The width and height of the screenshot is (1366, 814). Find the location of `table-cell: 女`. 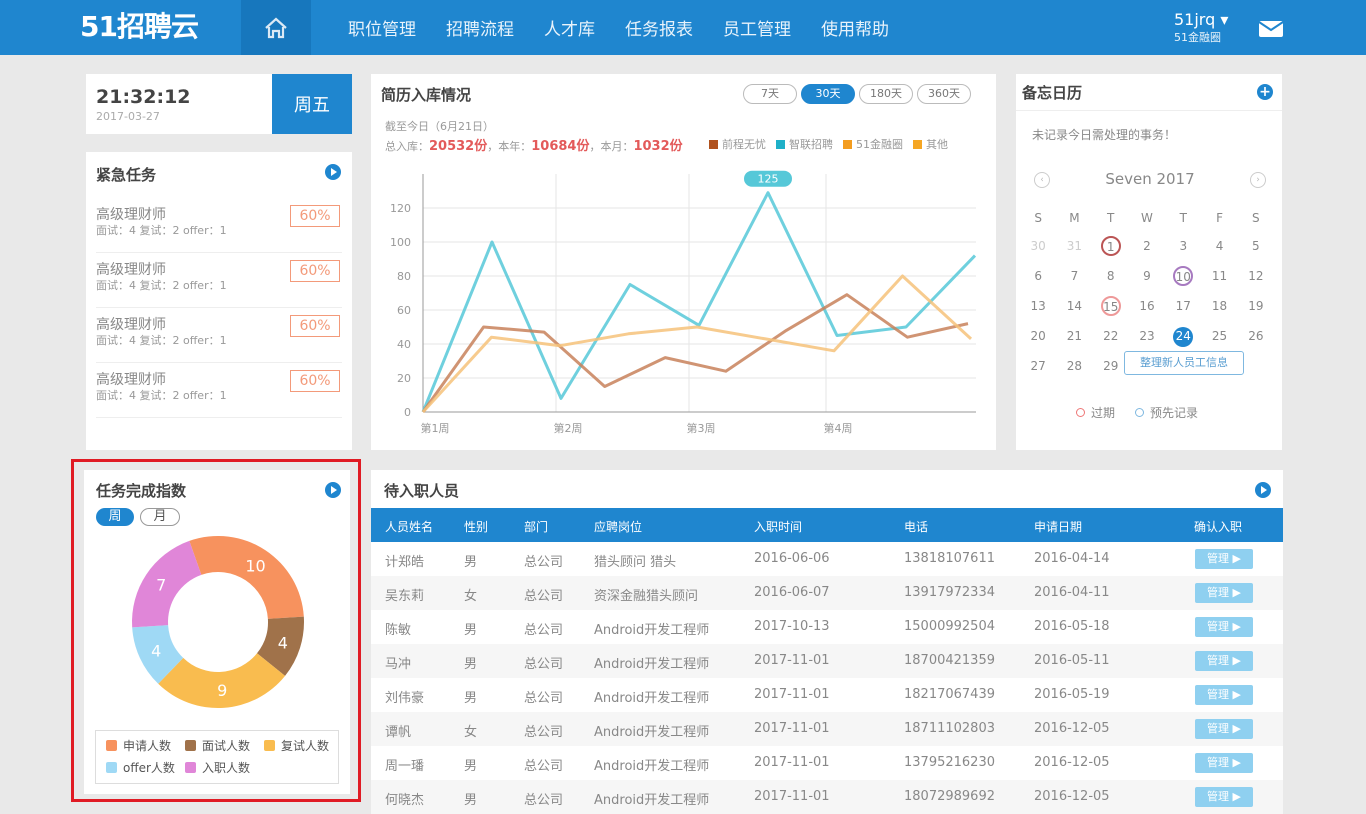

table-cell: 女 is located at coordinates (471, 732).